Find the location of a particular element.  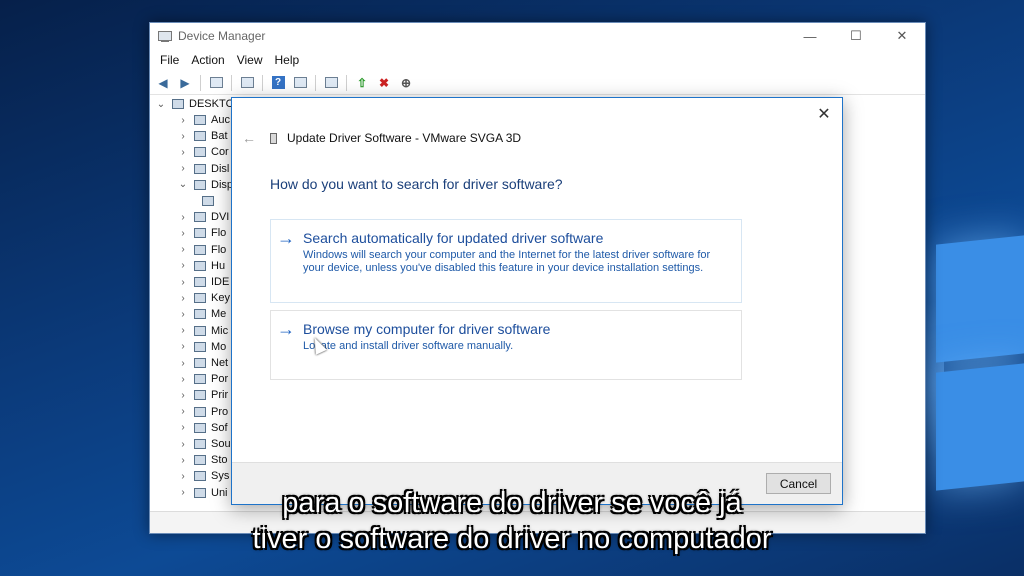

tree-item-label: Sys is located at coordinates (220, 476).